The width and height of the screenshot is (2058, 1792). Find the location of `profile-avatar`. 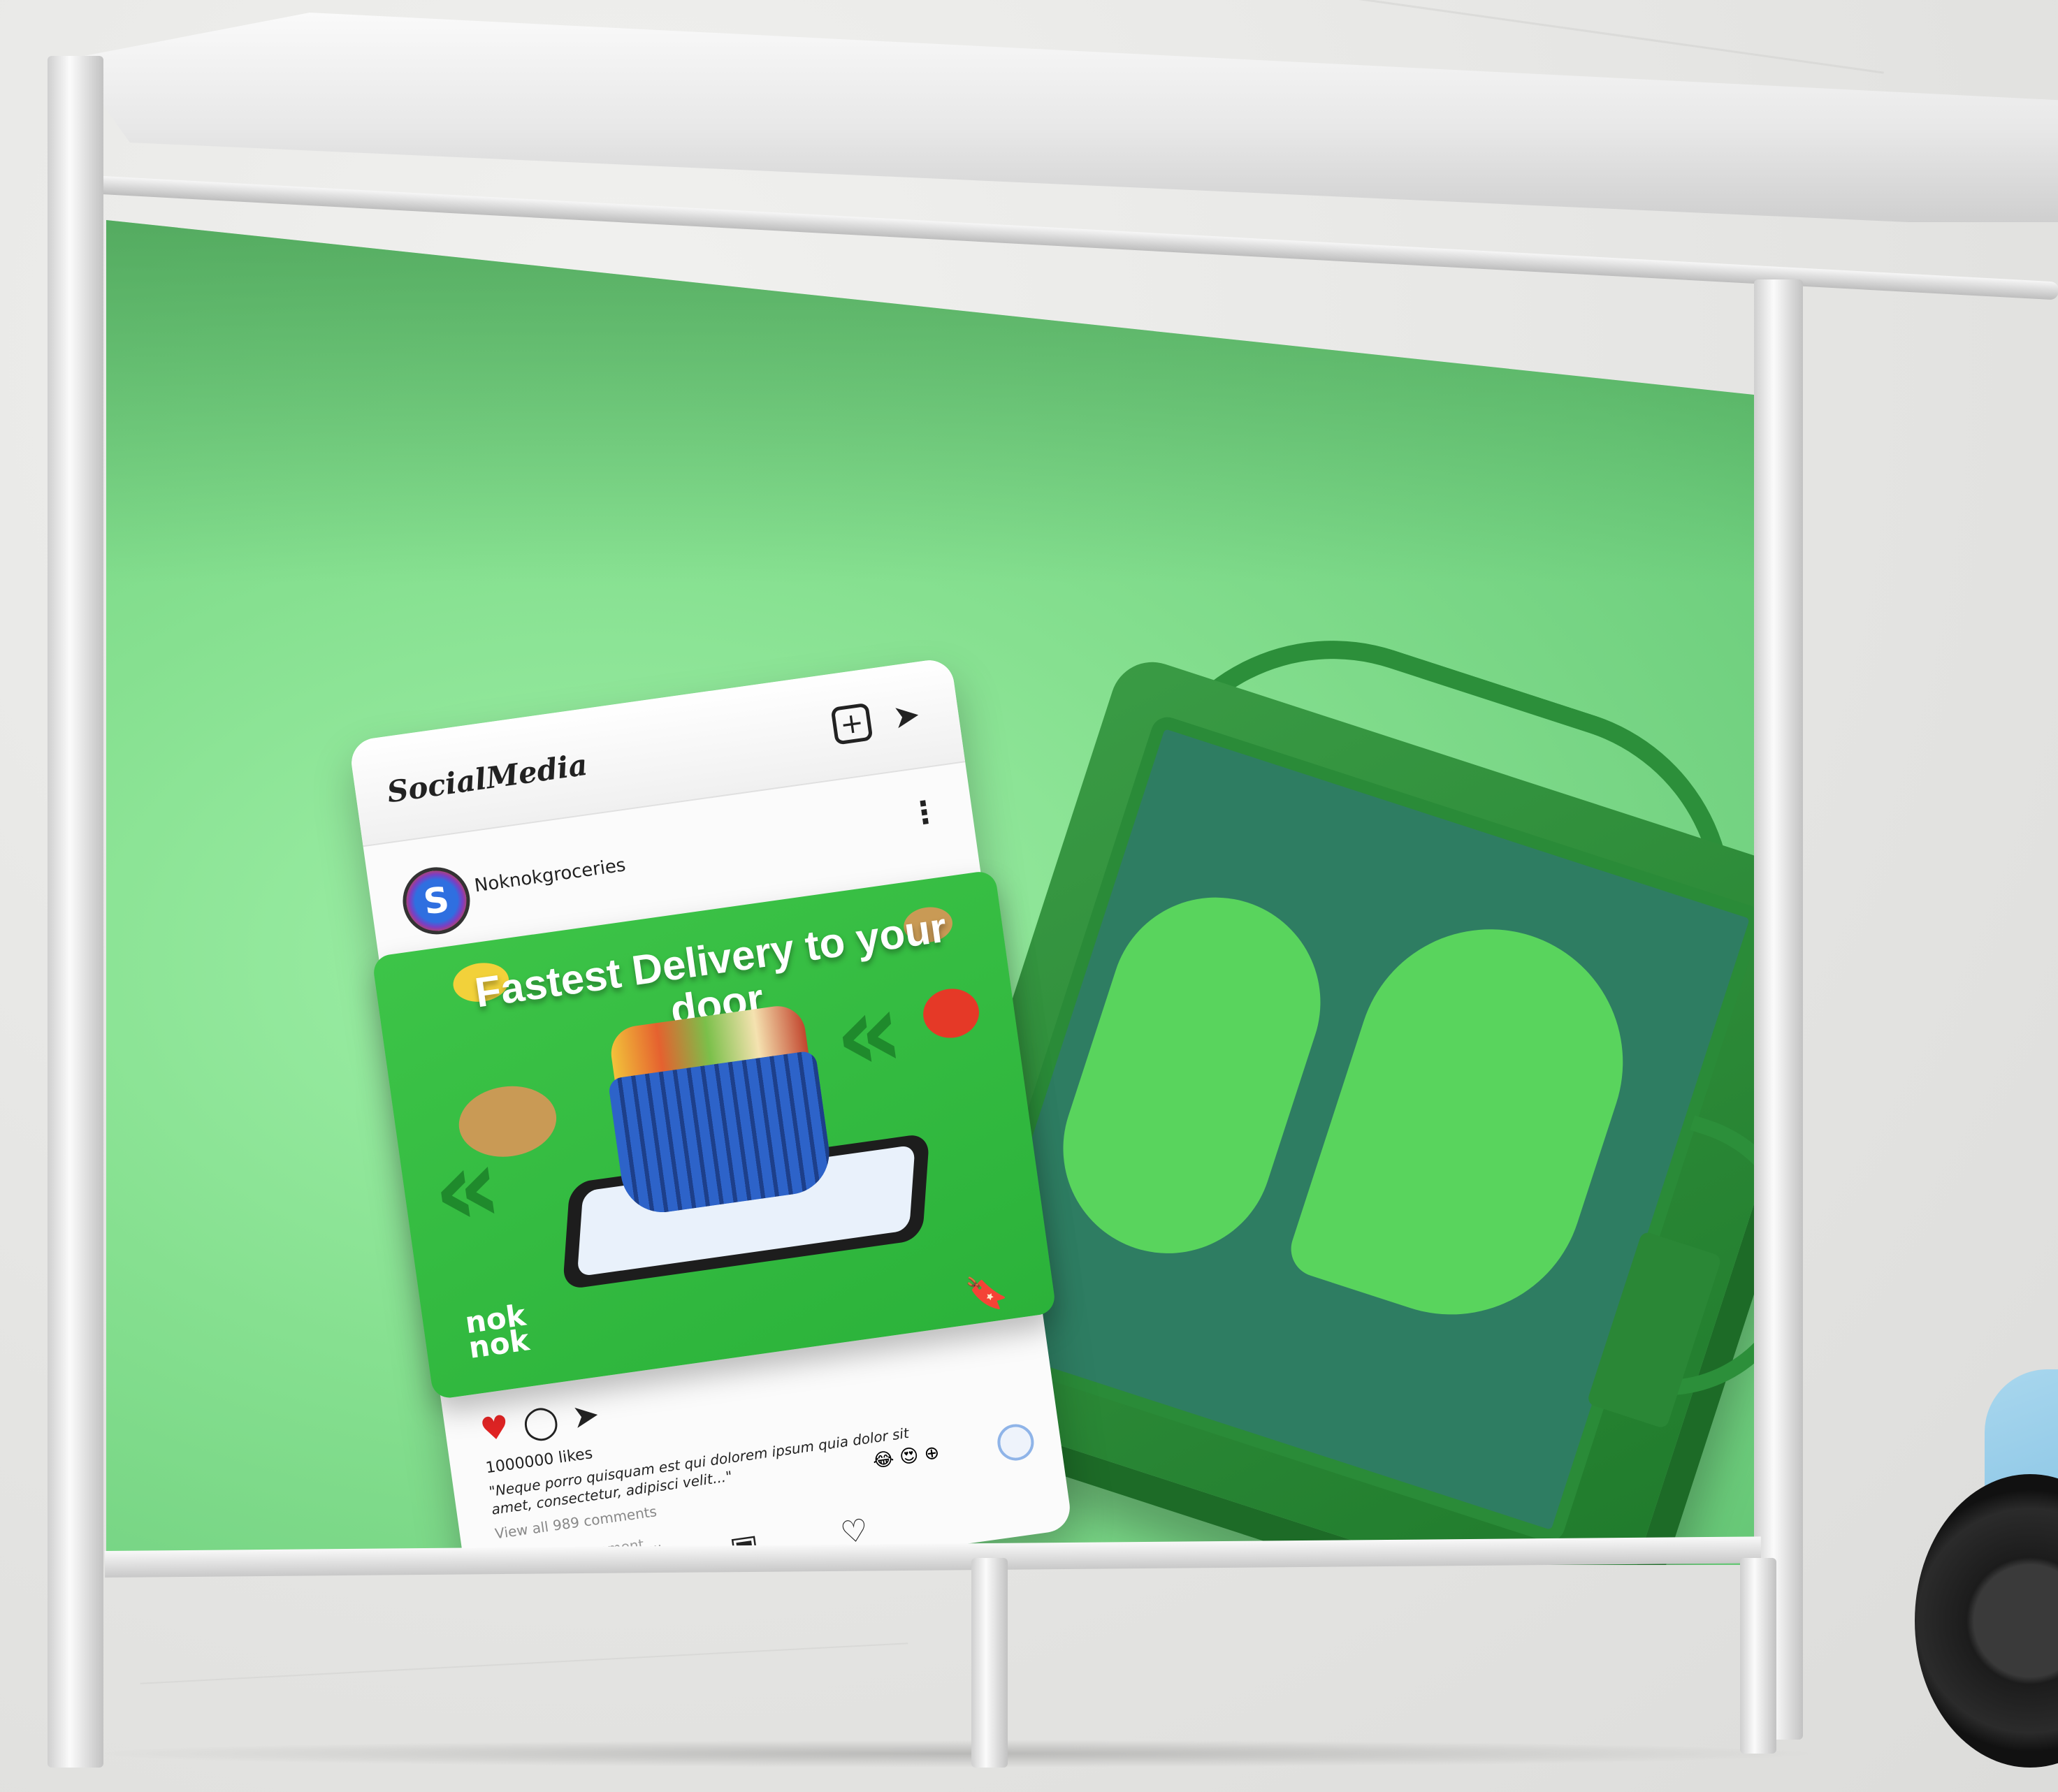

profile-avatar is located at coordinates (1015, 1443).